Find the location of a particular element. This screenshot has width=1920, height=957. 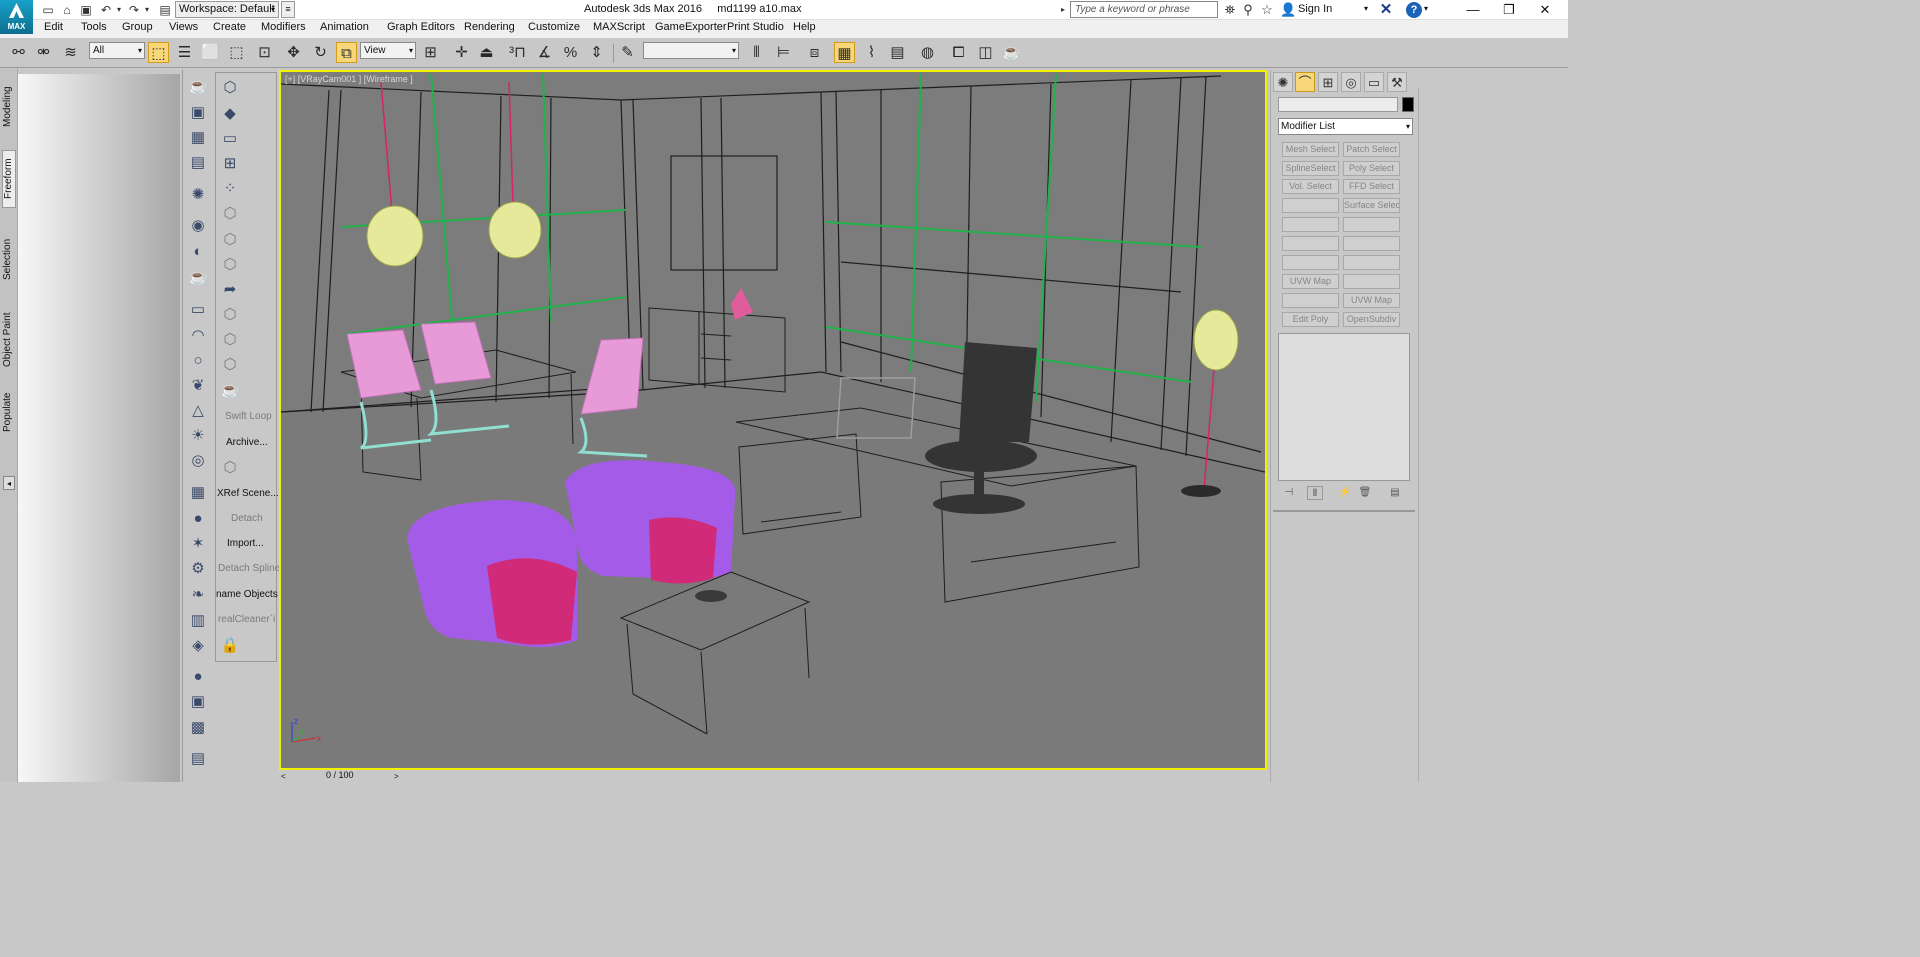

modify-tab-icon: ⌒ is located at coordinates (1305, 82).